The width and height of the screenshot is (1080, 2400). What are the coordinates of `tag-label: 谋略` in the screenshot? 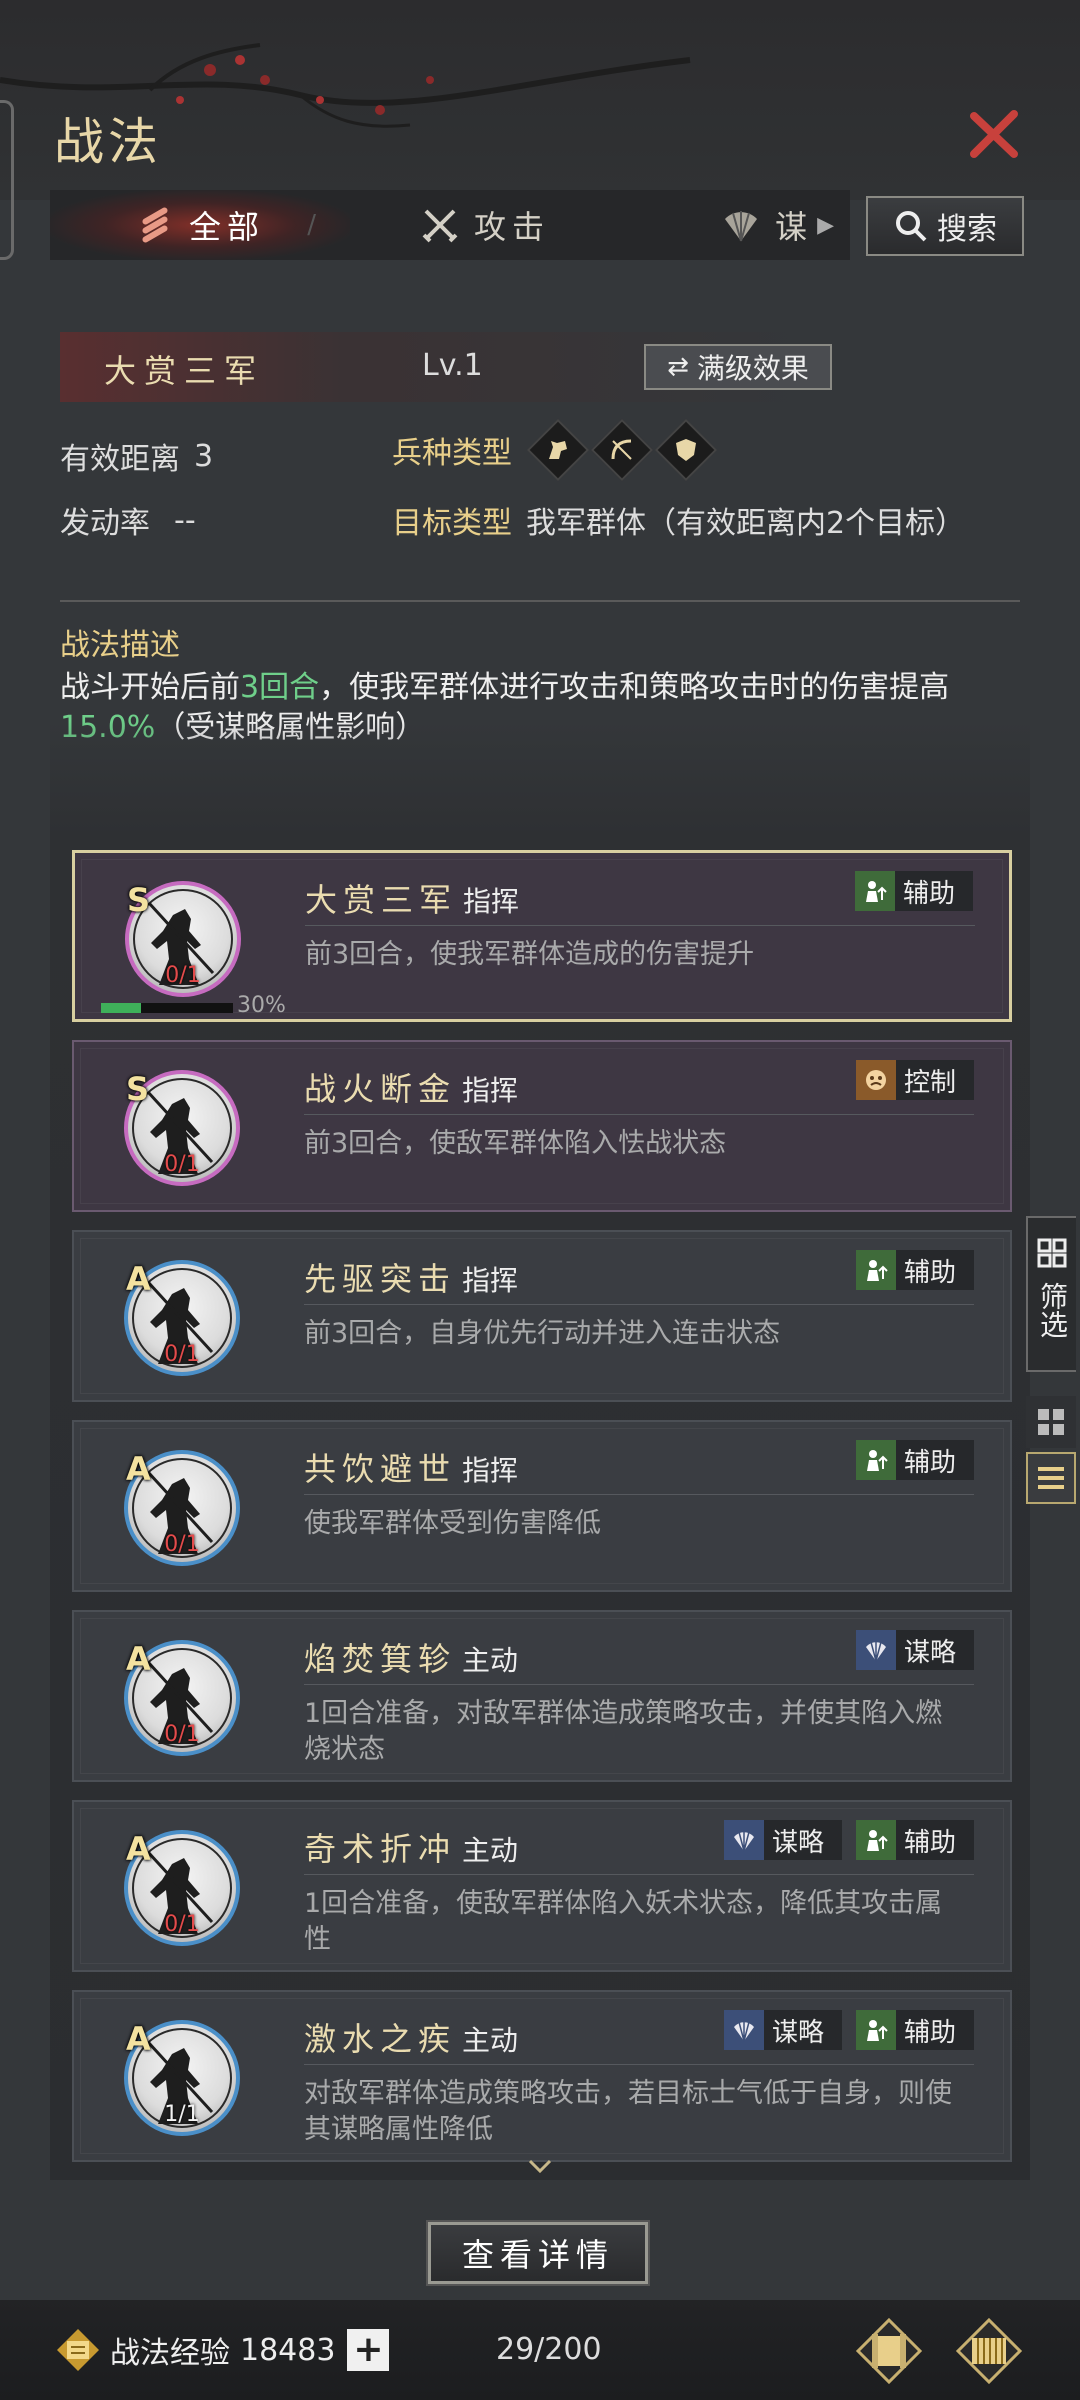 It's located at (797, 2032).